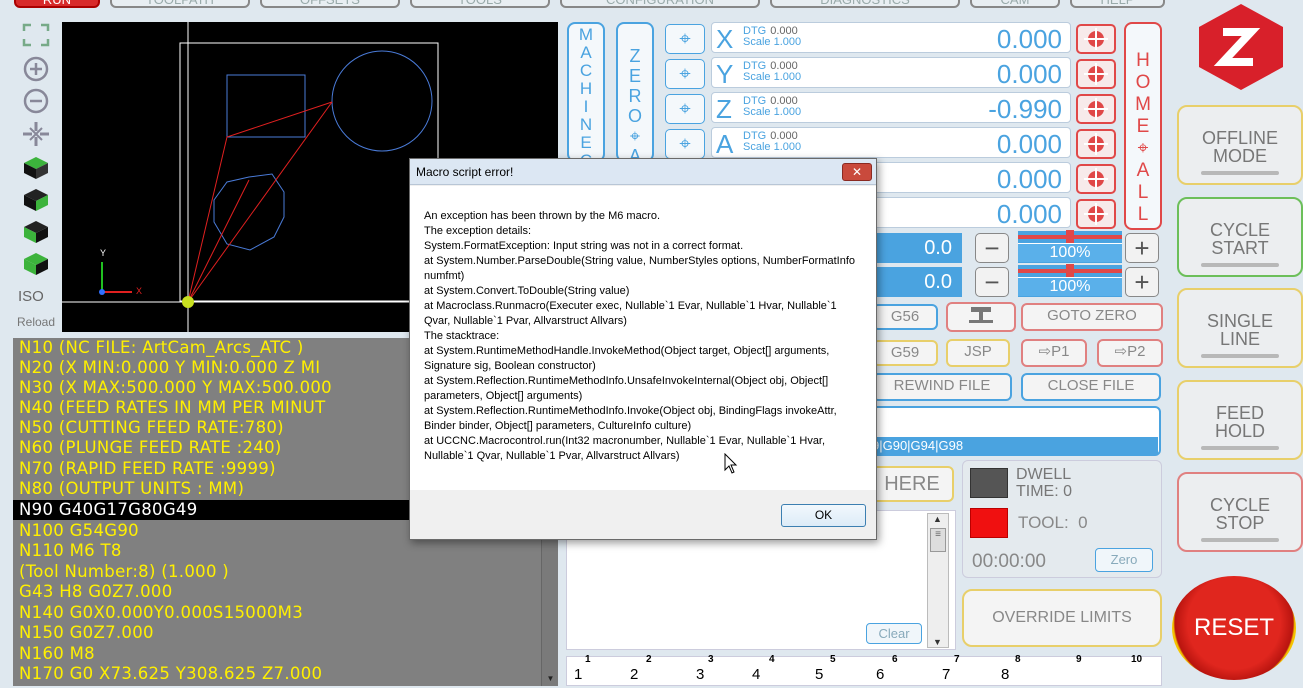  Describe the element at coordinates (578, 674) in the screenshot. I see `ruler-bottom-1: 1` at that location.